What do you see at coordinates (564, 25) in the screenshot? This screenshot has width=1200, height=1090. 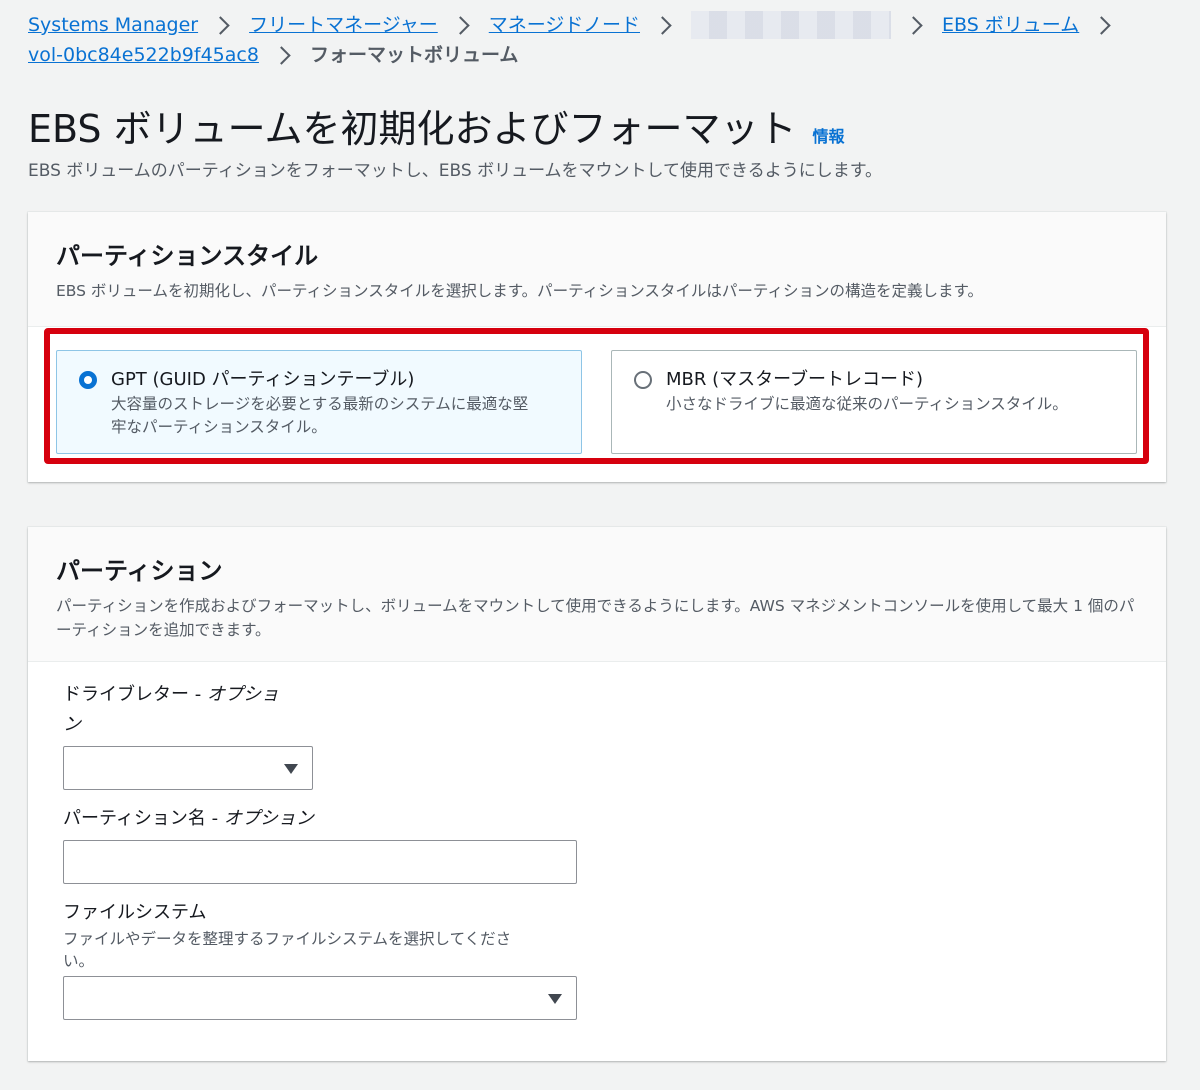 I see `breadcrumb-managed-nodes: マネージドノード` at bounding box center [564, 25].